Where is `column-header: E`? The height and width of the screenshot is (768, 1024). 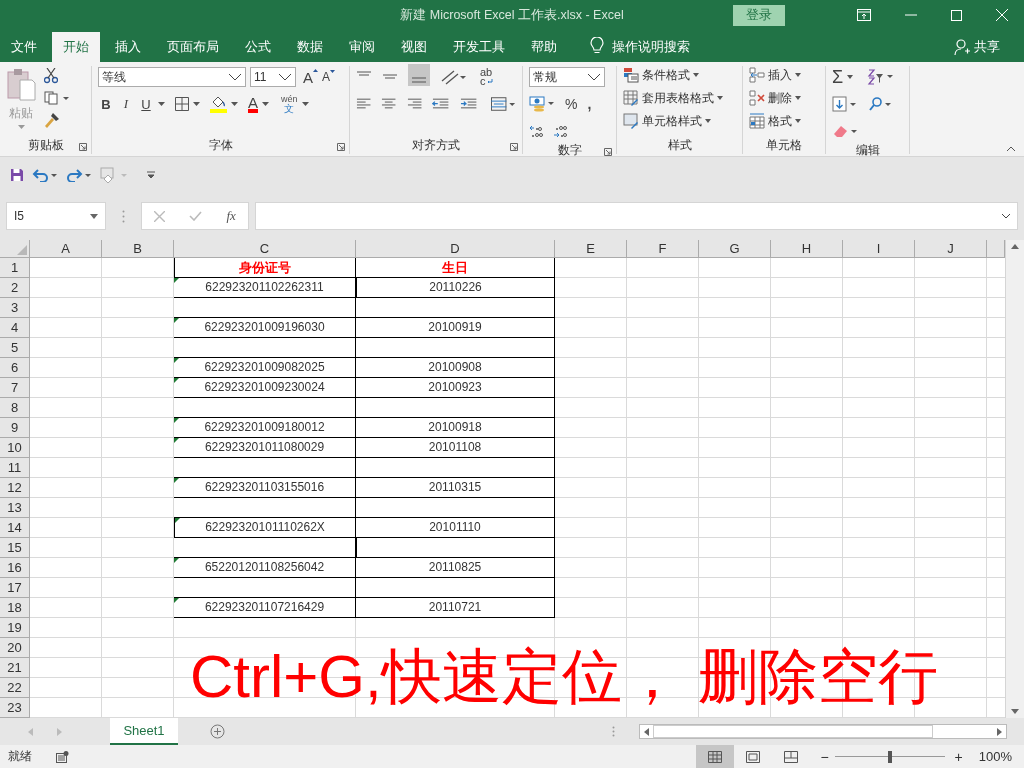 column-header: E is located at coordinates (591, 249).